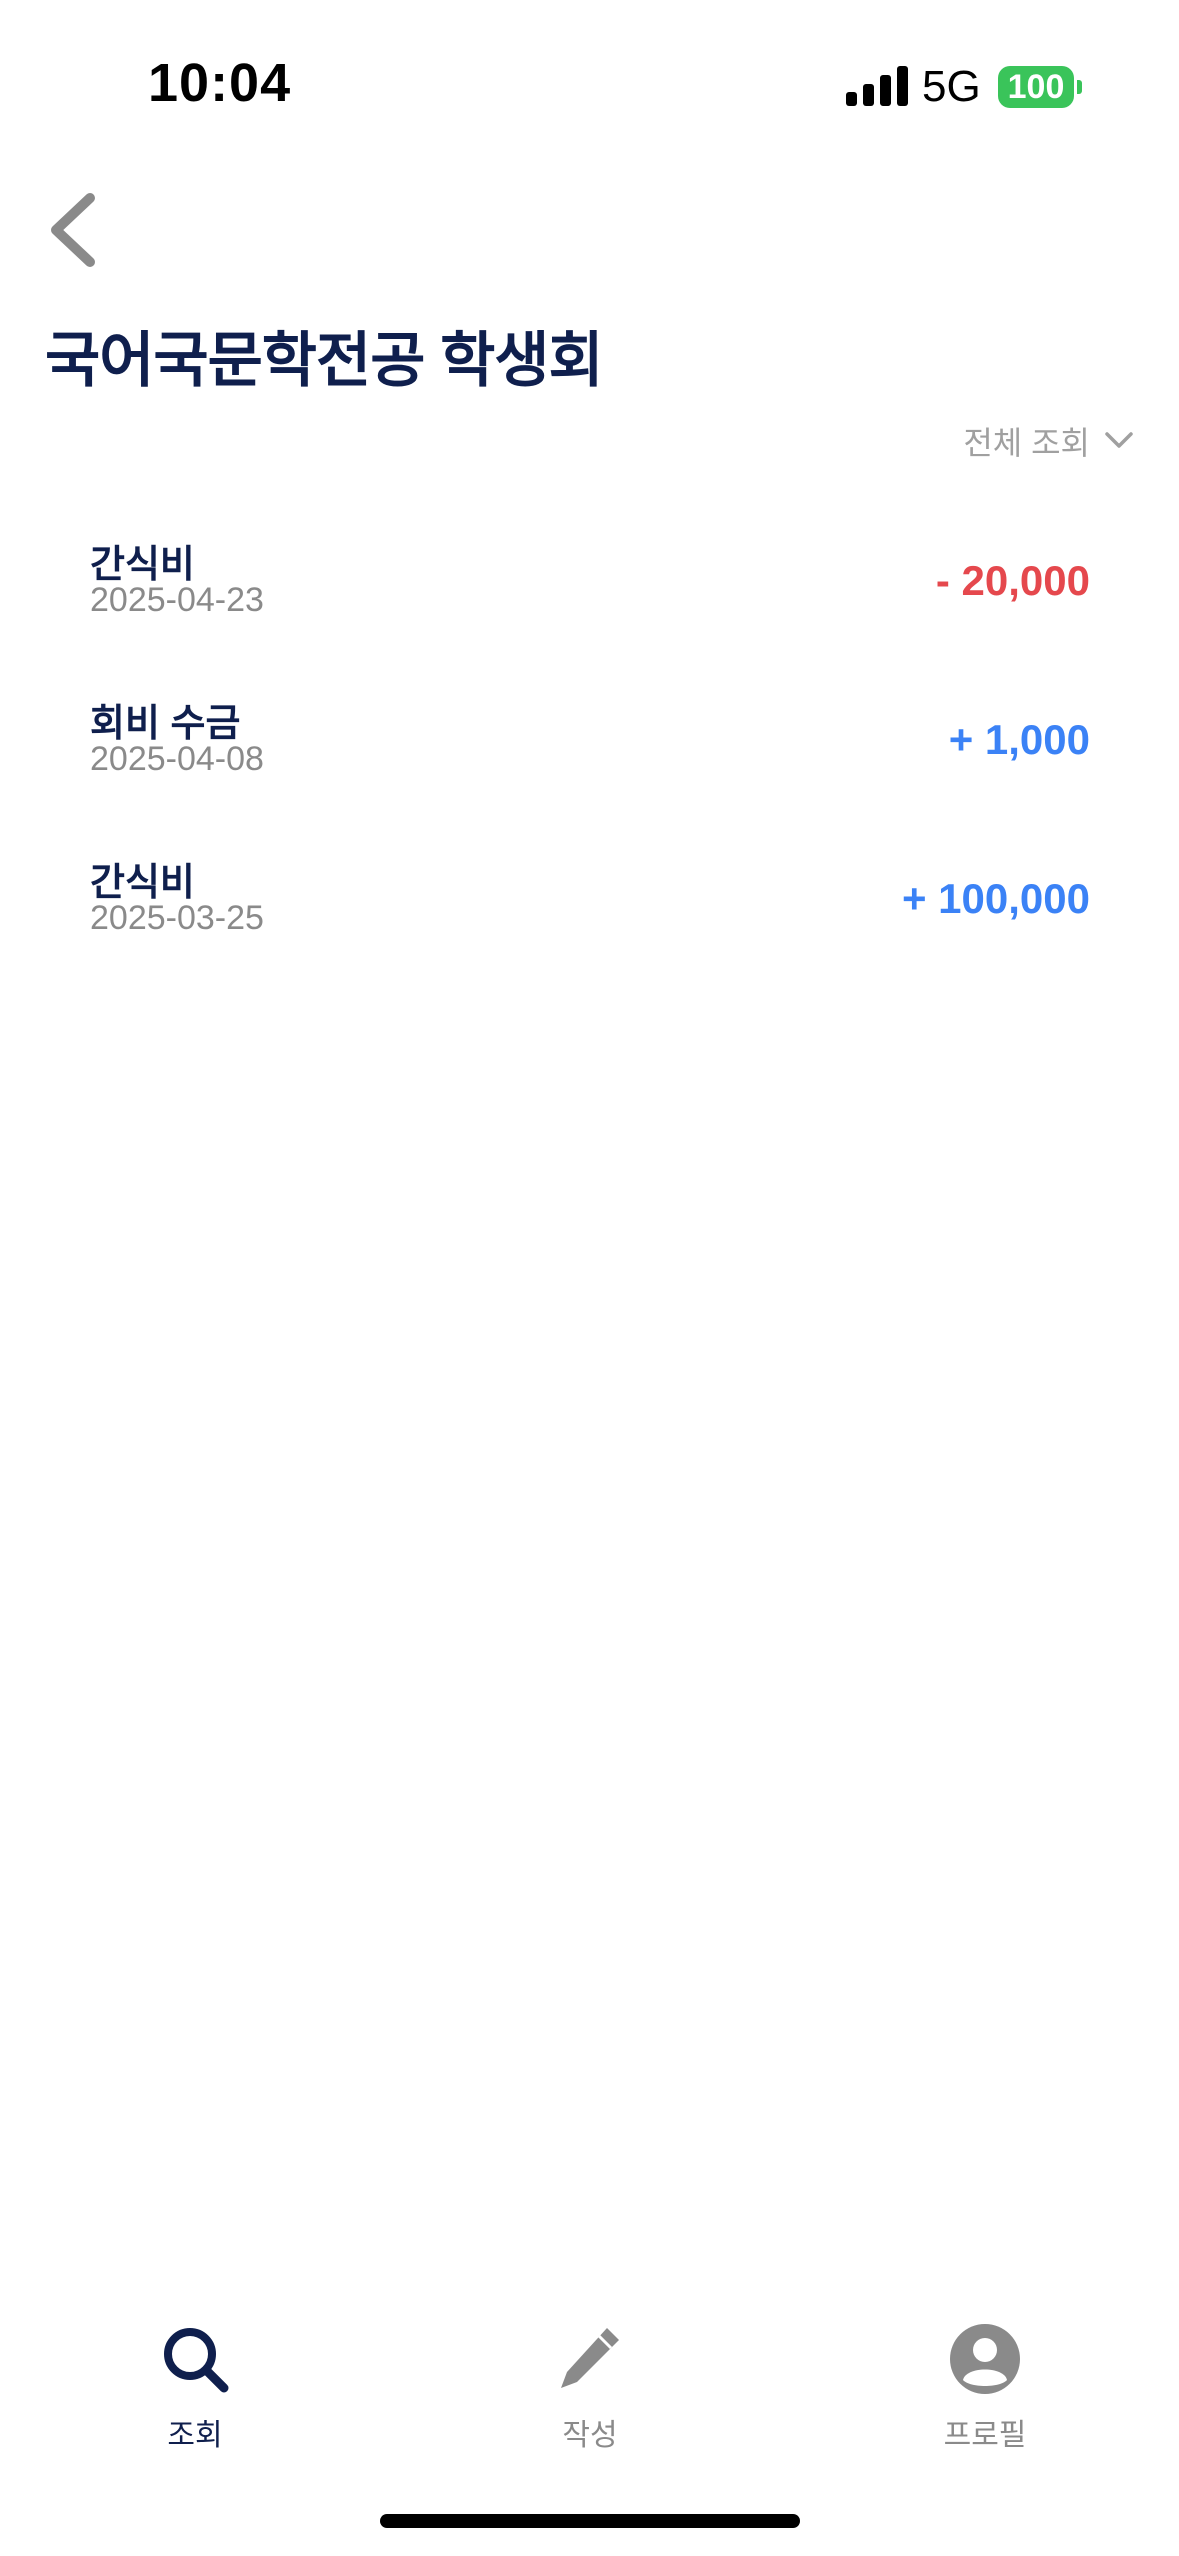 The height and width of the screenshot is (2556, 1179). Describe the element at coordinates (177, 918) in the screenshot. I see `transaction-date: 2025-03-25` at that location.